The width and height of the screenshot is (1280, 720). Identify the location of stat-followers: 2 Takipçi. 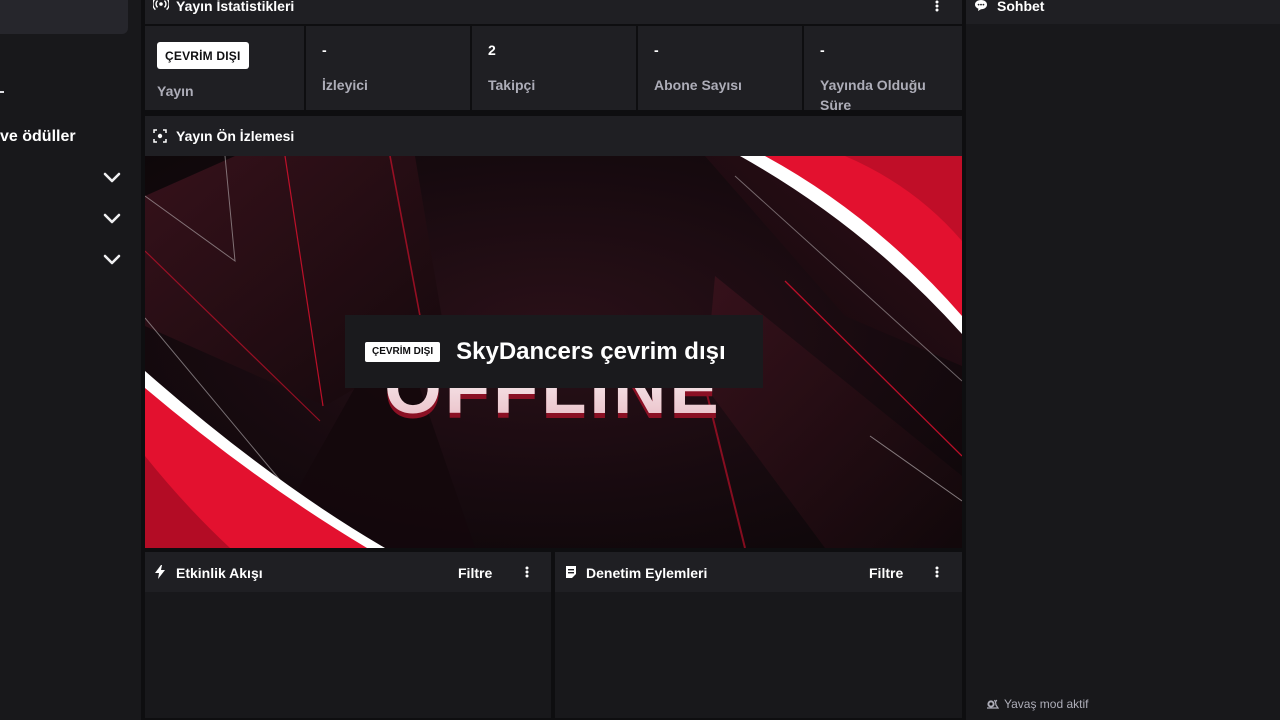
(554, 68).